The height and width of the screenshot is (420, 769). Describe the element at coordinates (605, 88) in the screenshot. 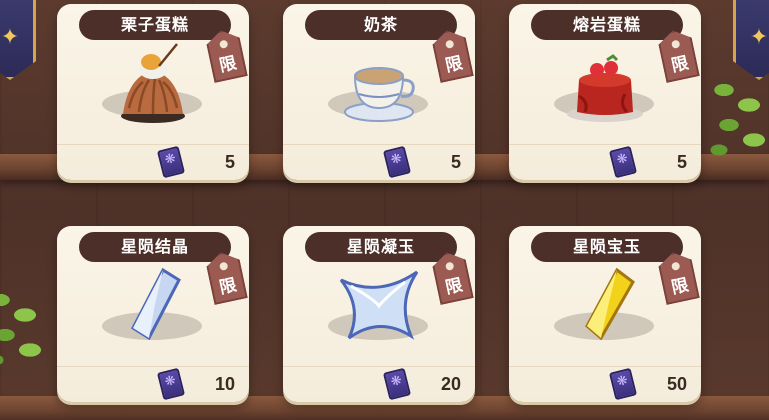

I see `lava-cake-icon` at that location.